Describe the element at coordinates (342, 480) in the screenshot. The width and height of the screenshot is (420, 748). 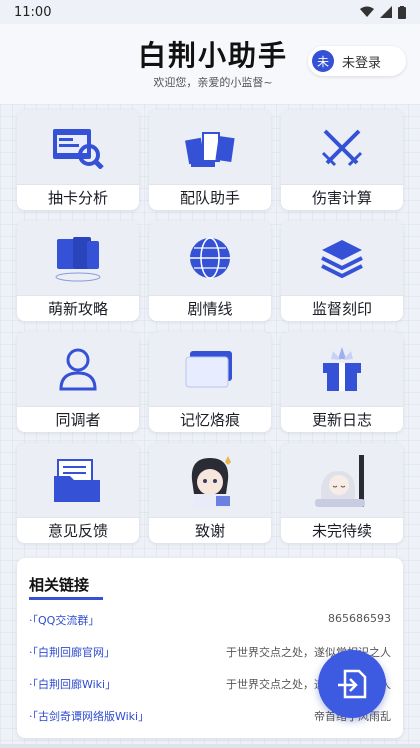
I see `character-sleeping-icon` at that location.